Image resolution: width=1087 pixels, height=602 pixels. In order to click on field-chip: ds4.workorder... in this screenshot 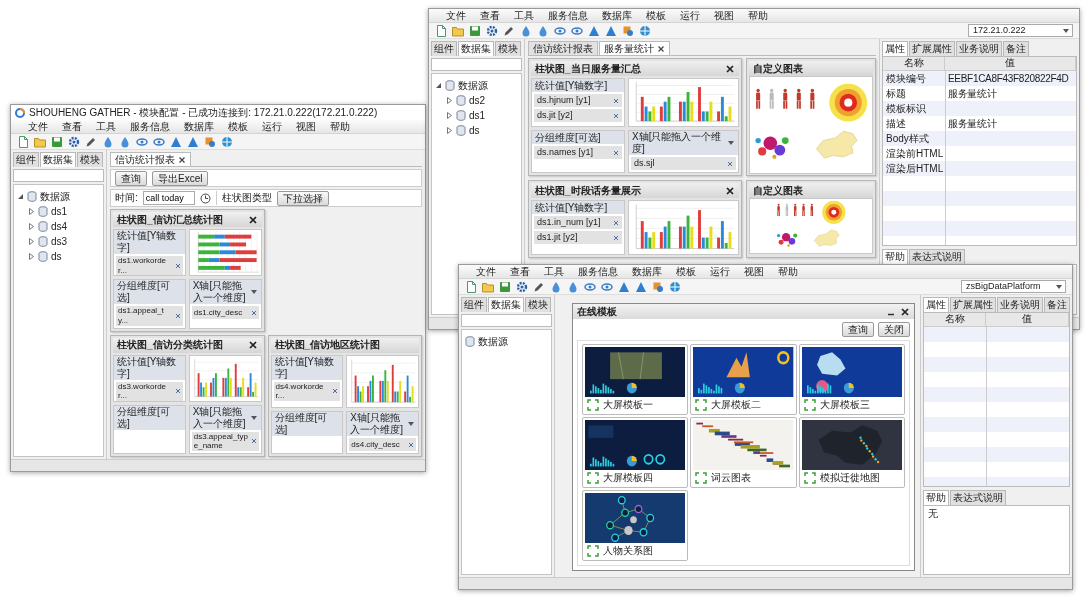, I will do `click(307, 391)`.